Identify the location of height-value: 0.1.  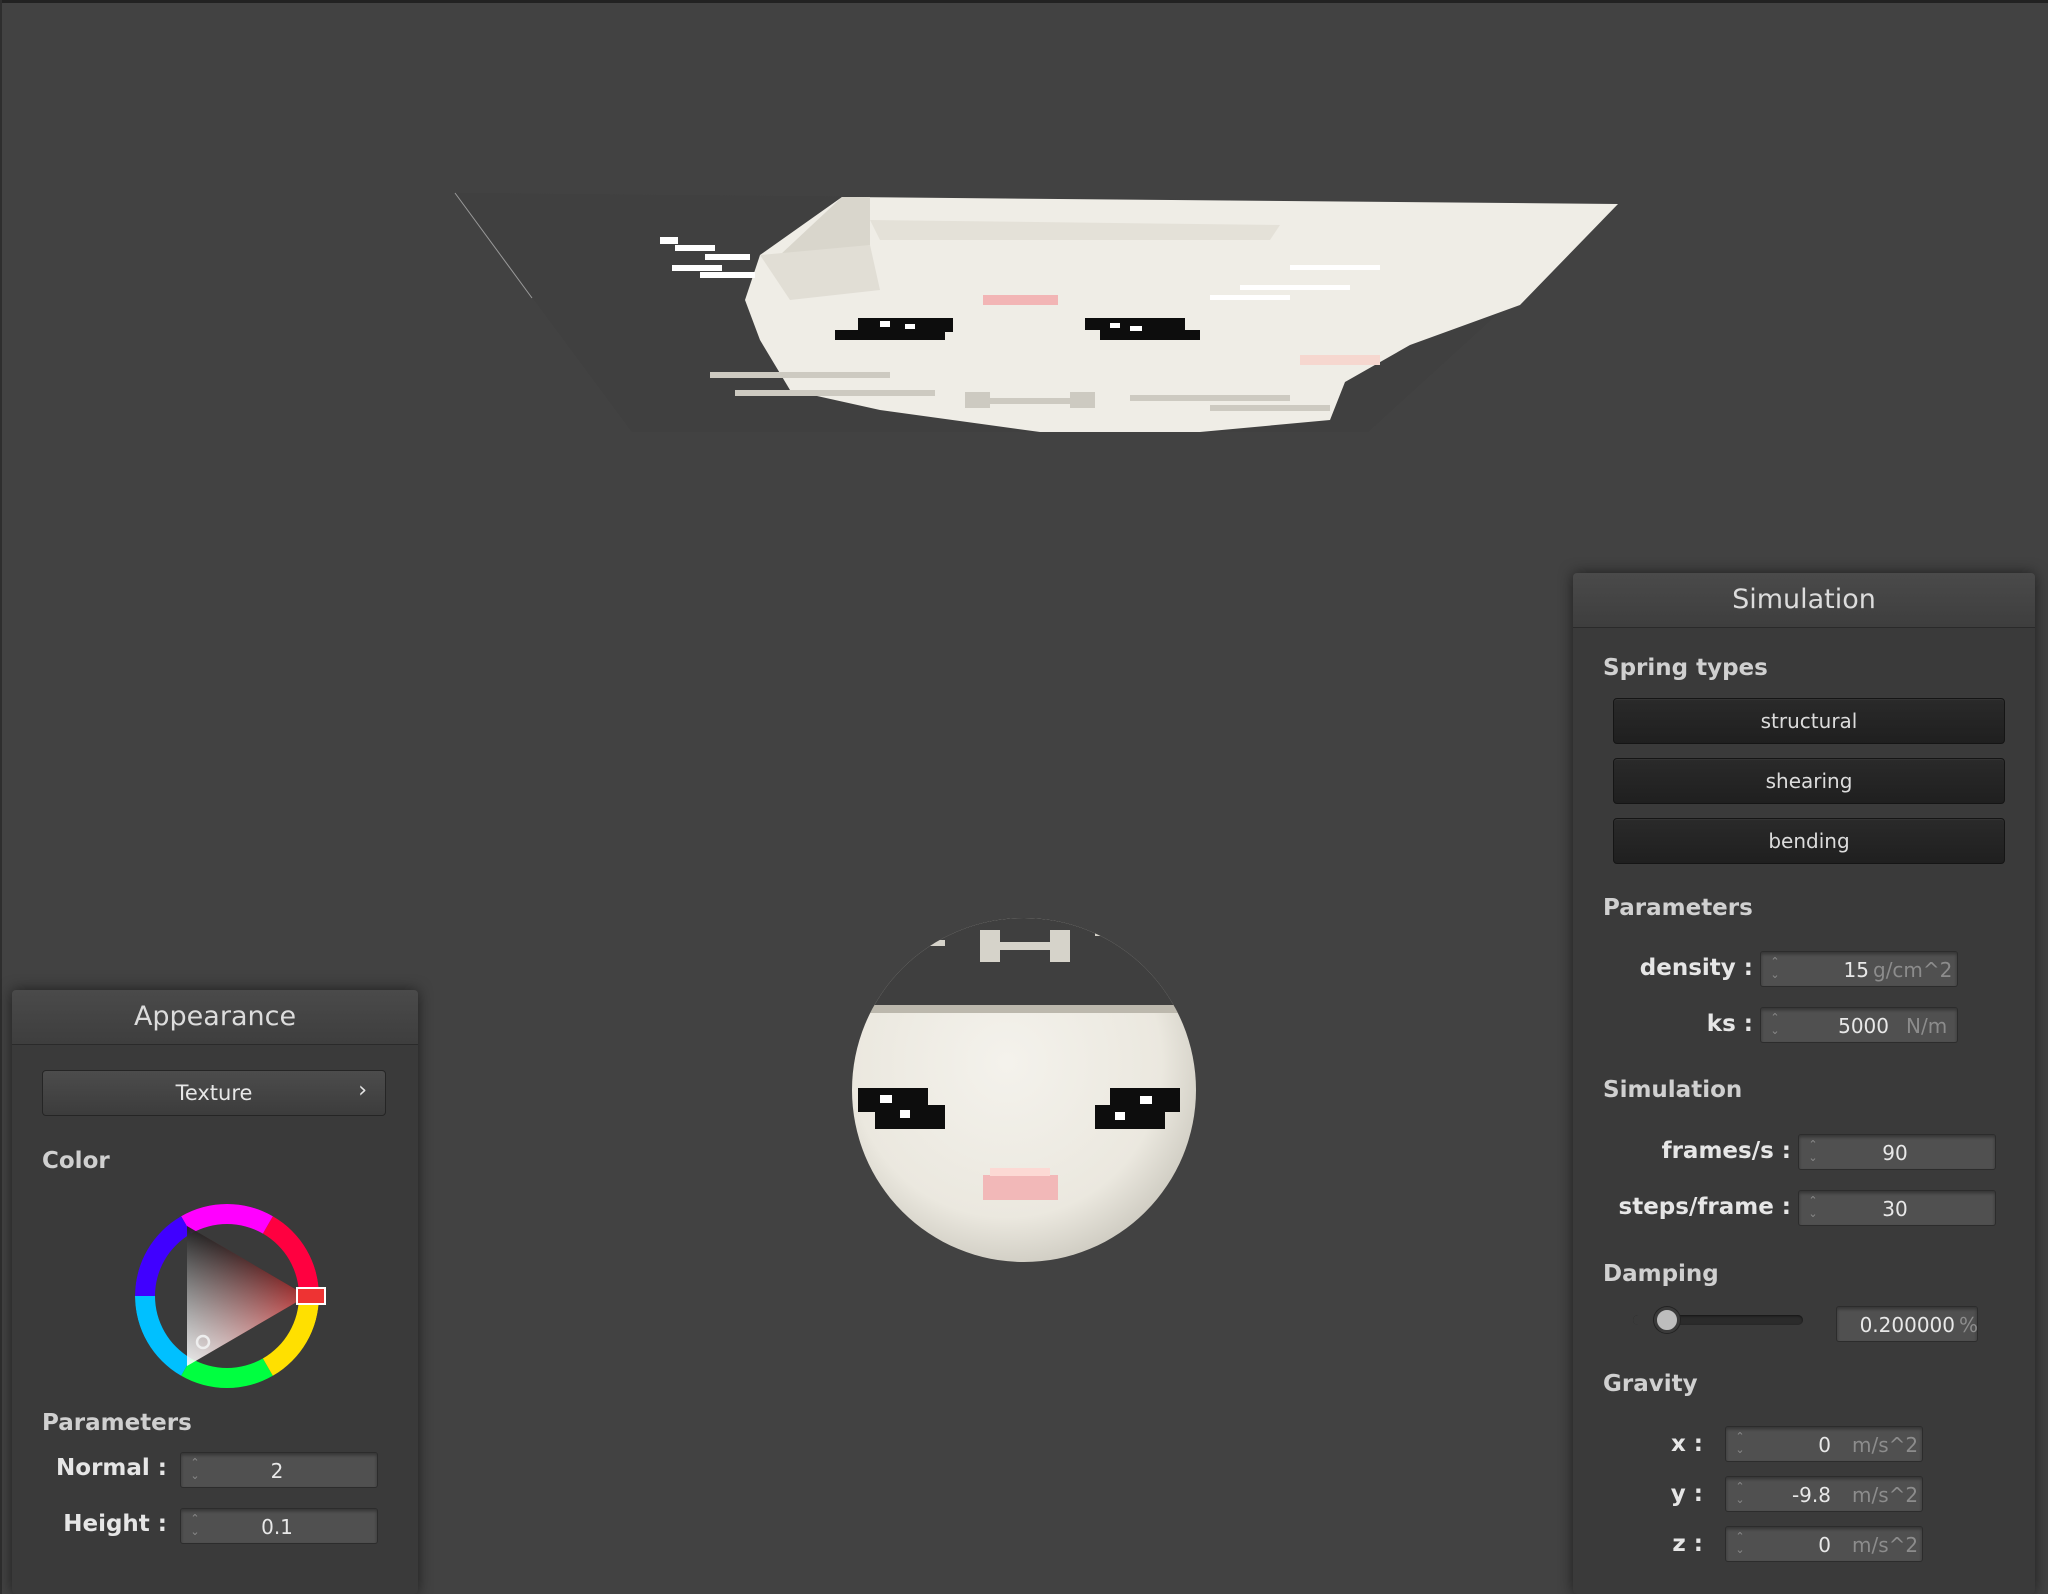
(277, 1527).